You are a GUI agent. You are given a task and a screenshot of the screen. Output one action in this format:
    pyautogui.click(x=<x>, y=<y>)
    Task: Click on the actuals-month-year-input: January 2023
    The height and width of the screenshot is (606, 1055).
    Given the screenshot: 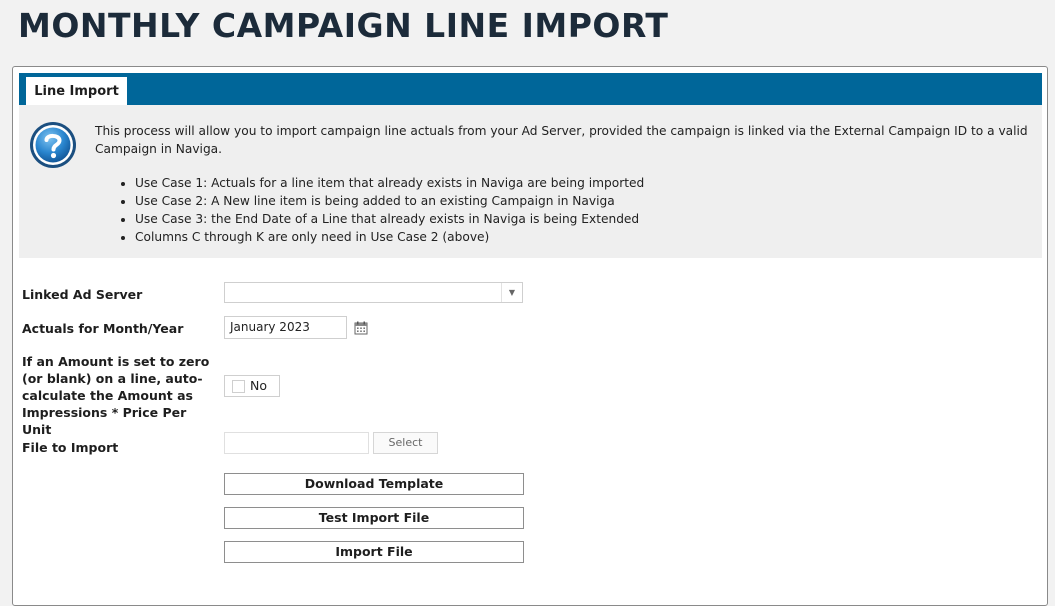 What is the action you would take?
    pyautogui.click(x=285, y=327)
    